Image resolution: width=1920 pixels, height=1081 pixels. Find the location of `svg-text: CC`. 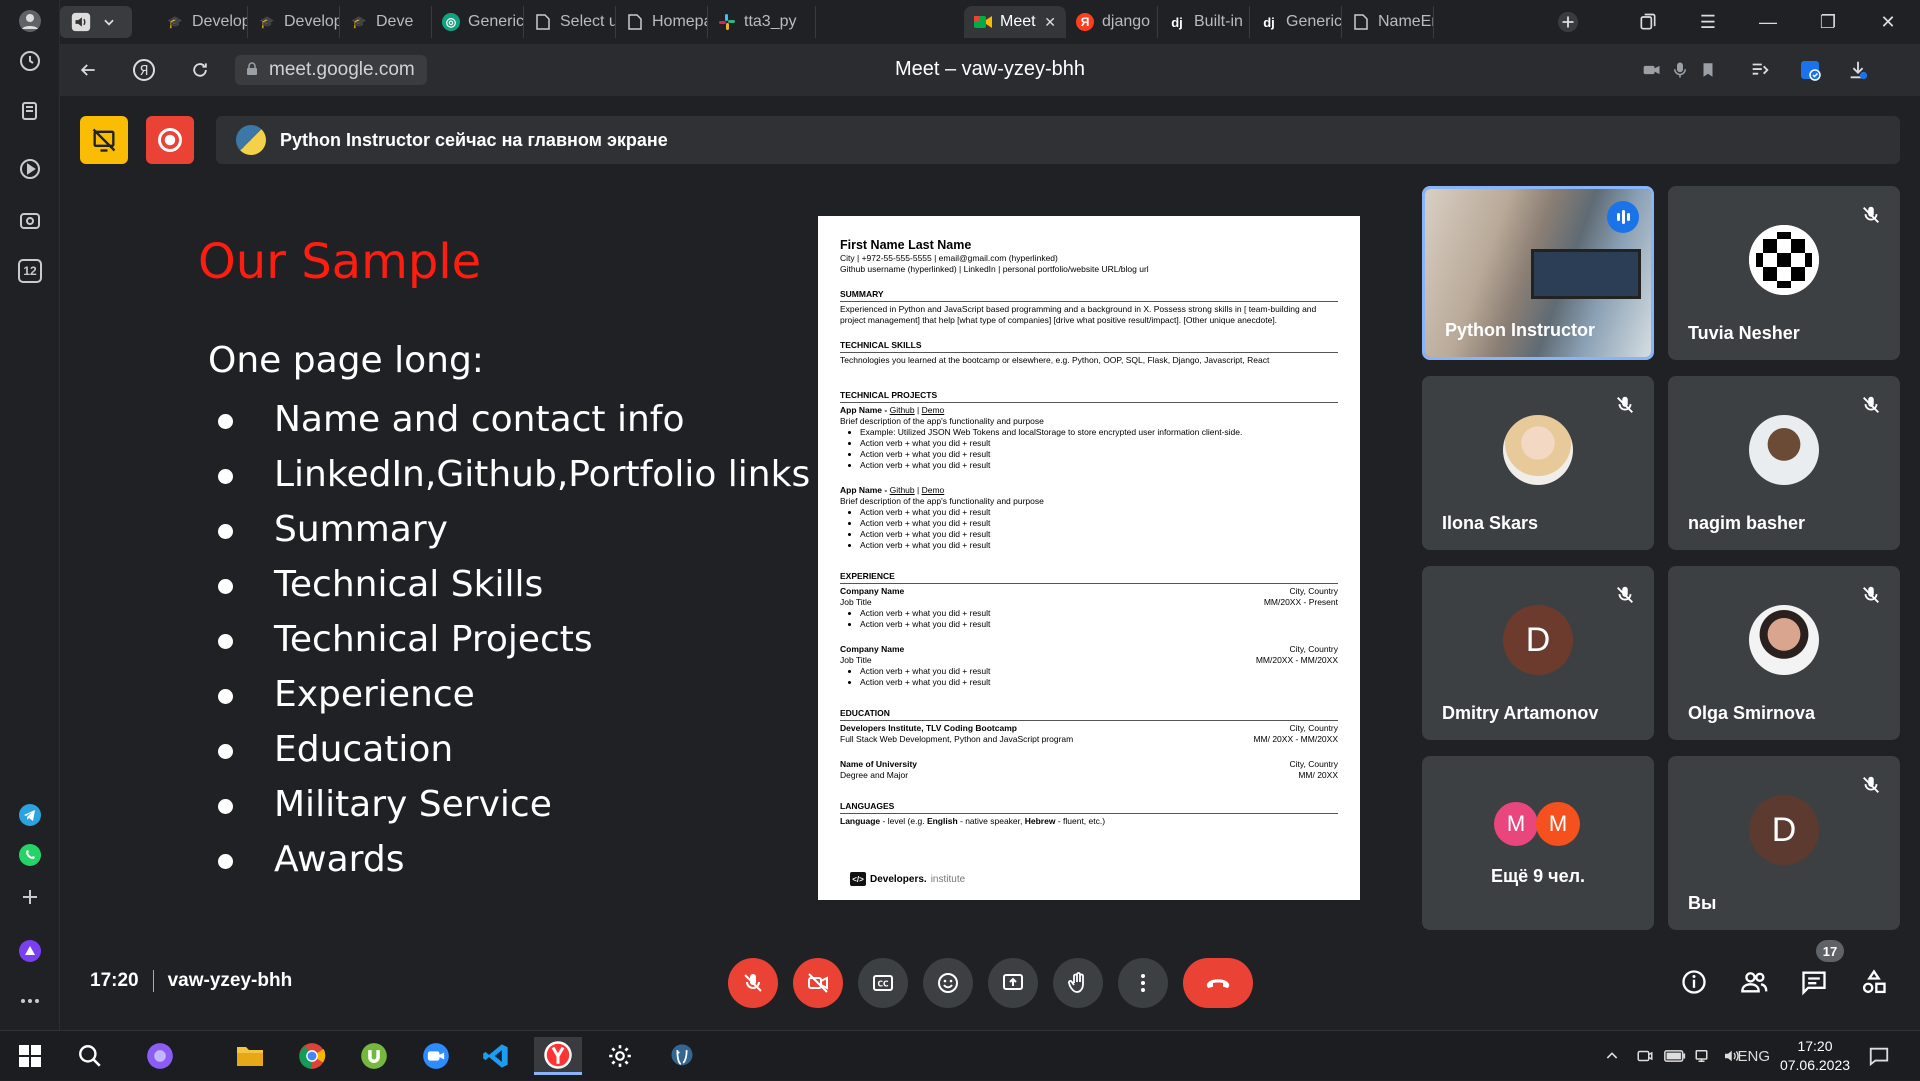

svg-text: CC is located at coordinates (883, 984).